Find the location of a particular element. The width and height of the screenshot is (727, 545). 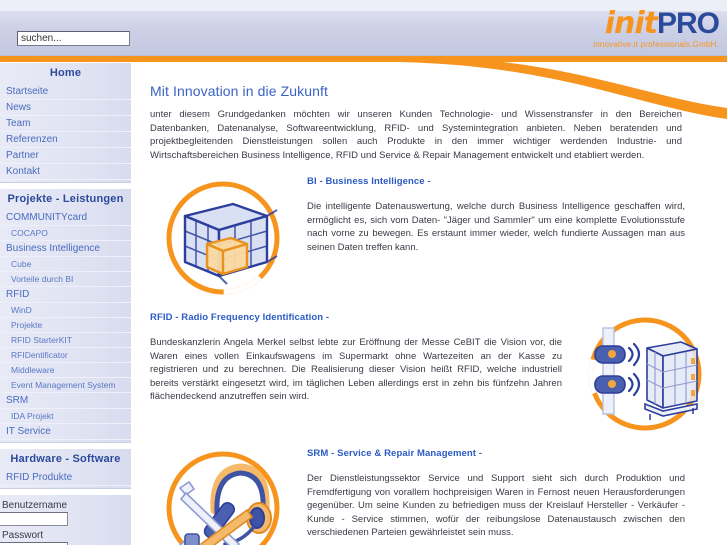

logo-wordmark: initPRO is located at coordinates (655, 23).